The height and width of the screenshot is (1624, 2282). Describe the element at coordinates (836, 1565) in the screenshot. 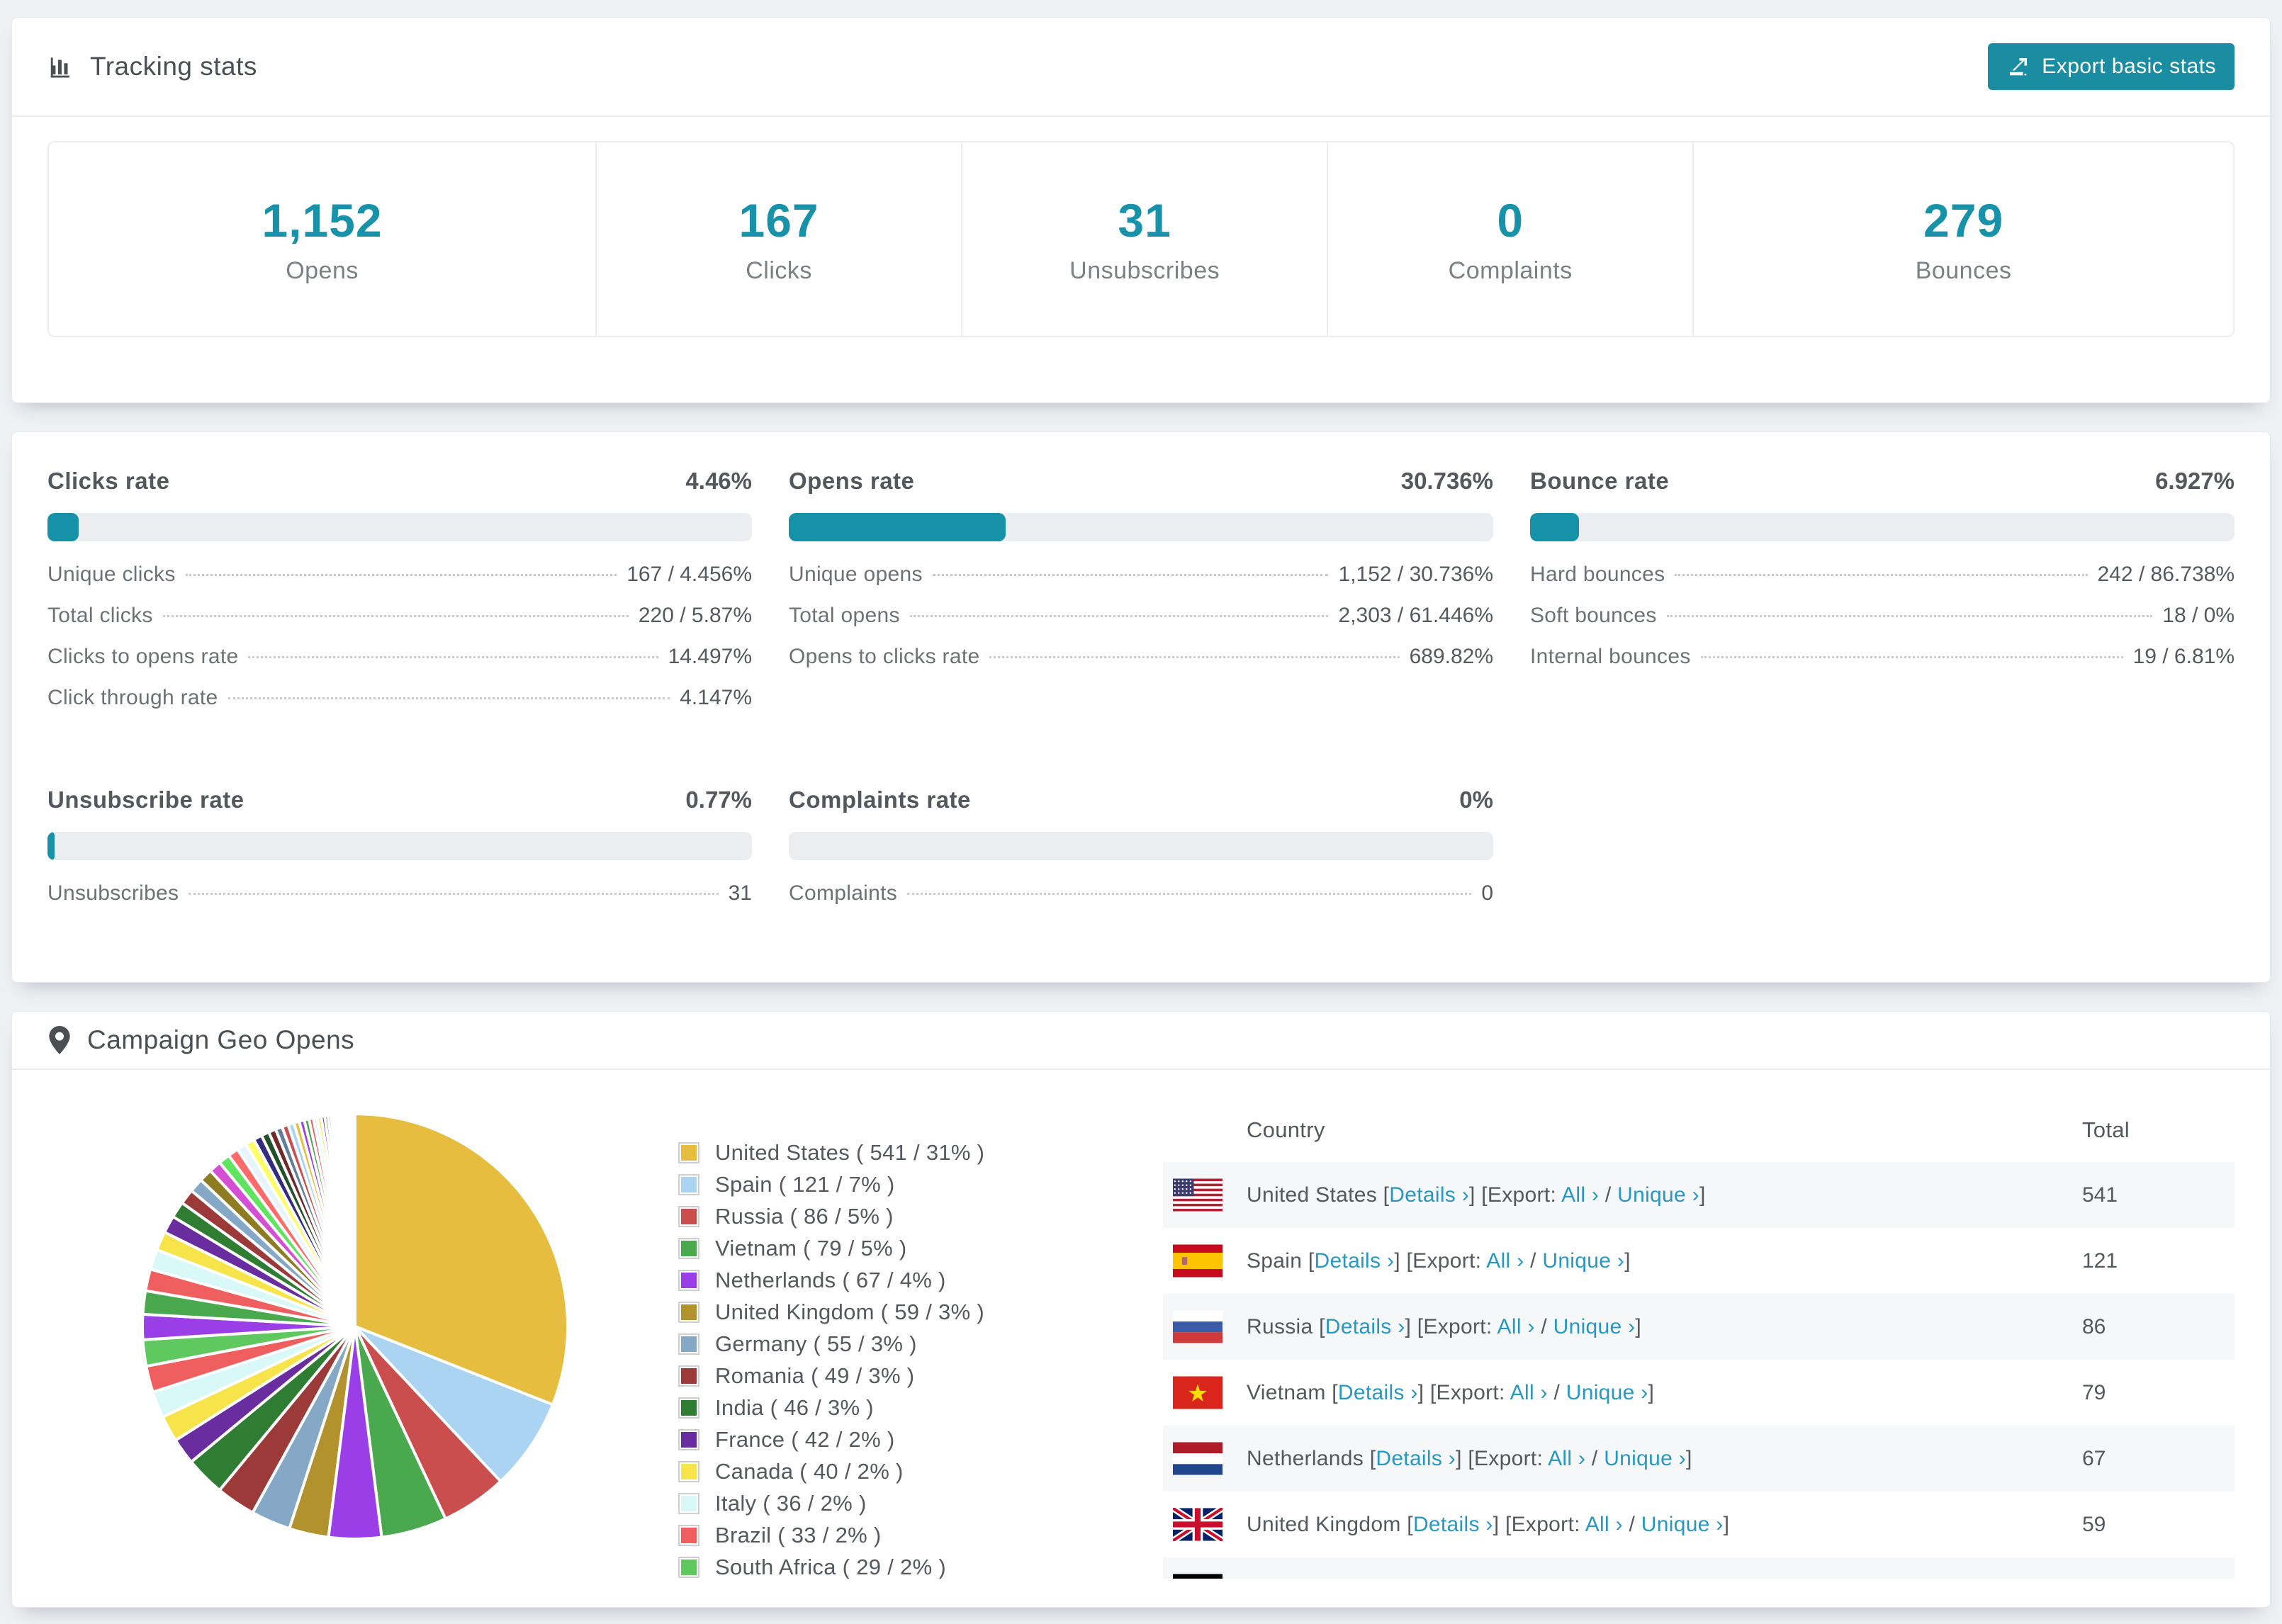

I see `legend-item-za: South Africa ( 29 / 2% )` at that location.